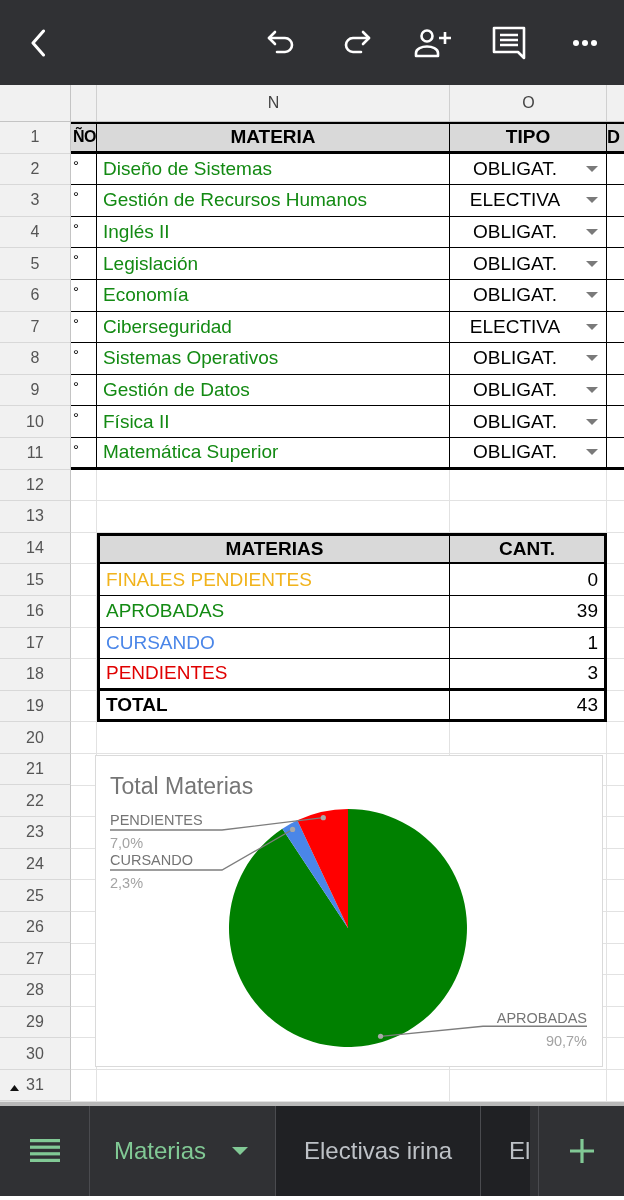 The image size is (624, 1200). What do you see at coordinates (35, 548) in the screenshot?
I see `row-number: 14` at bounding box center [35, 548].